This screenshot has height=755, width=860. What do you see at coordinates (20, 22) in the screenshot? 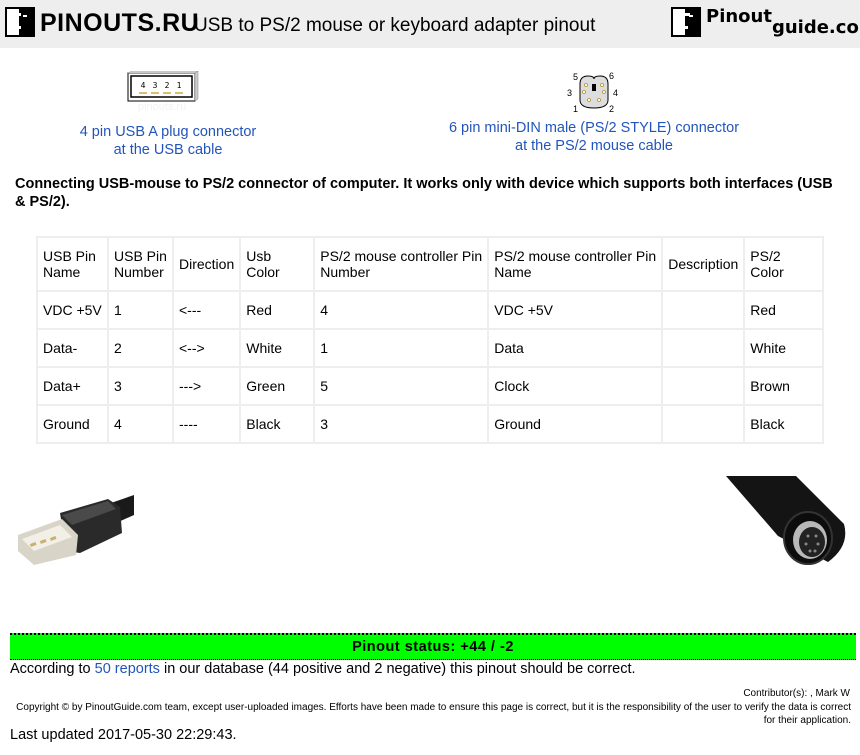
I see `pinouts-logo-icon` at bounding box center [20, 22].